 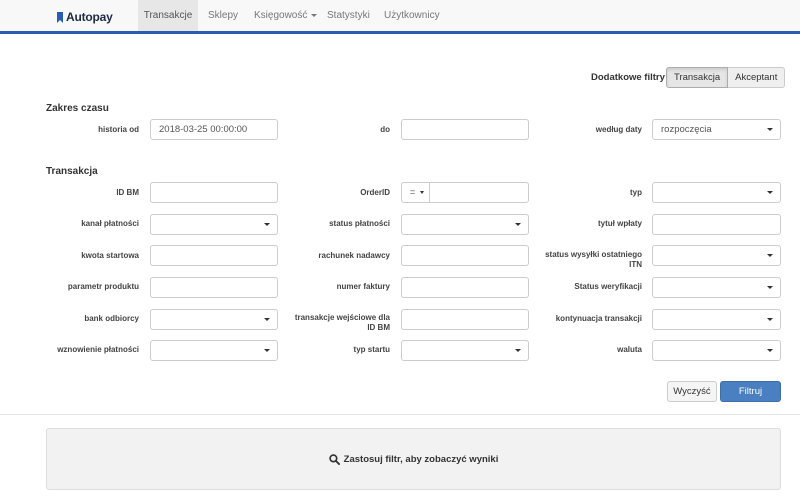 I want to click on filter-type-toggle: Transakcja Akceptant, so click(x=726, y=77).